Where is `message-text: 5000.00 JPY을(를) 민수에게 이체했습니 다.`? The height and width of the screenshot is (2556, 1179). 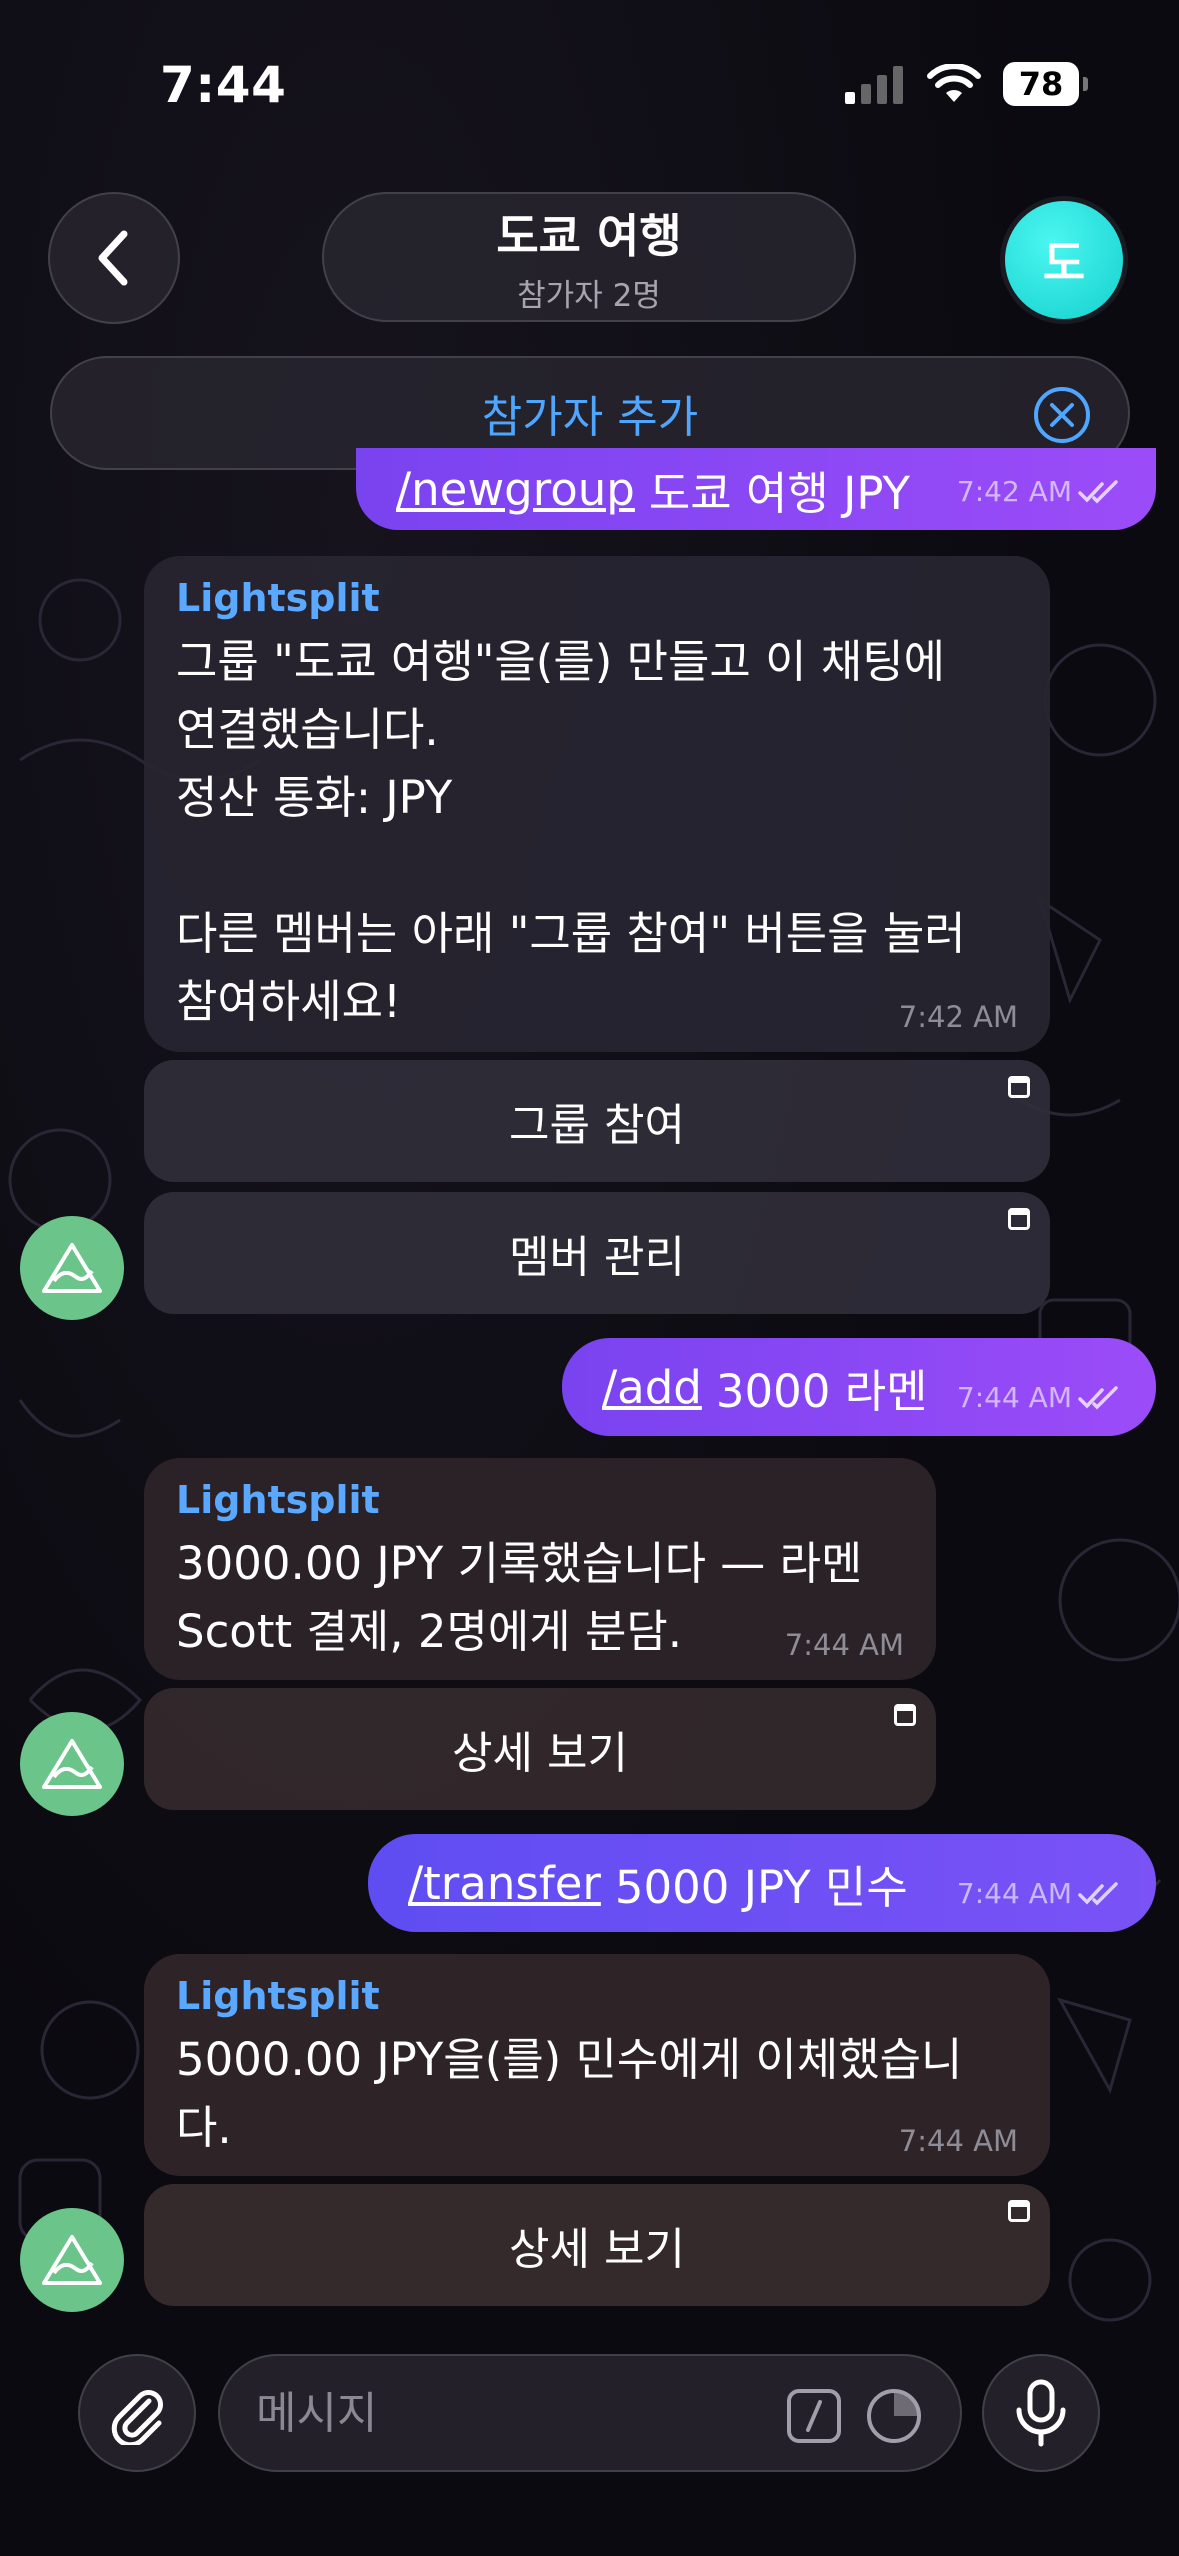
message-text: 5000.00 JPY을(를) 민수에게 이체했습니 다. is located at coordinates (569, 2093).